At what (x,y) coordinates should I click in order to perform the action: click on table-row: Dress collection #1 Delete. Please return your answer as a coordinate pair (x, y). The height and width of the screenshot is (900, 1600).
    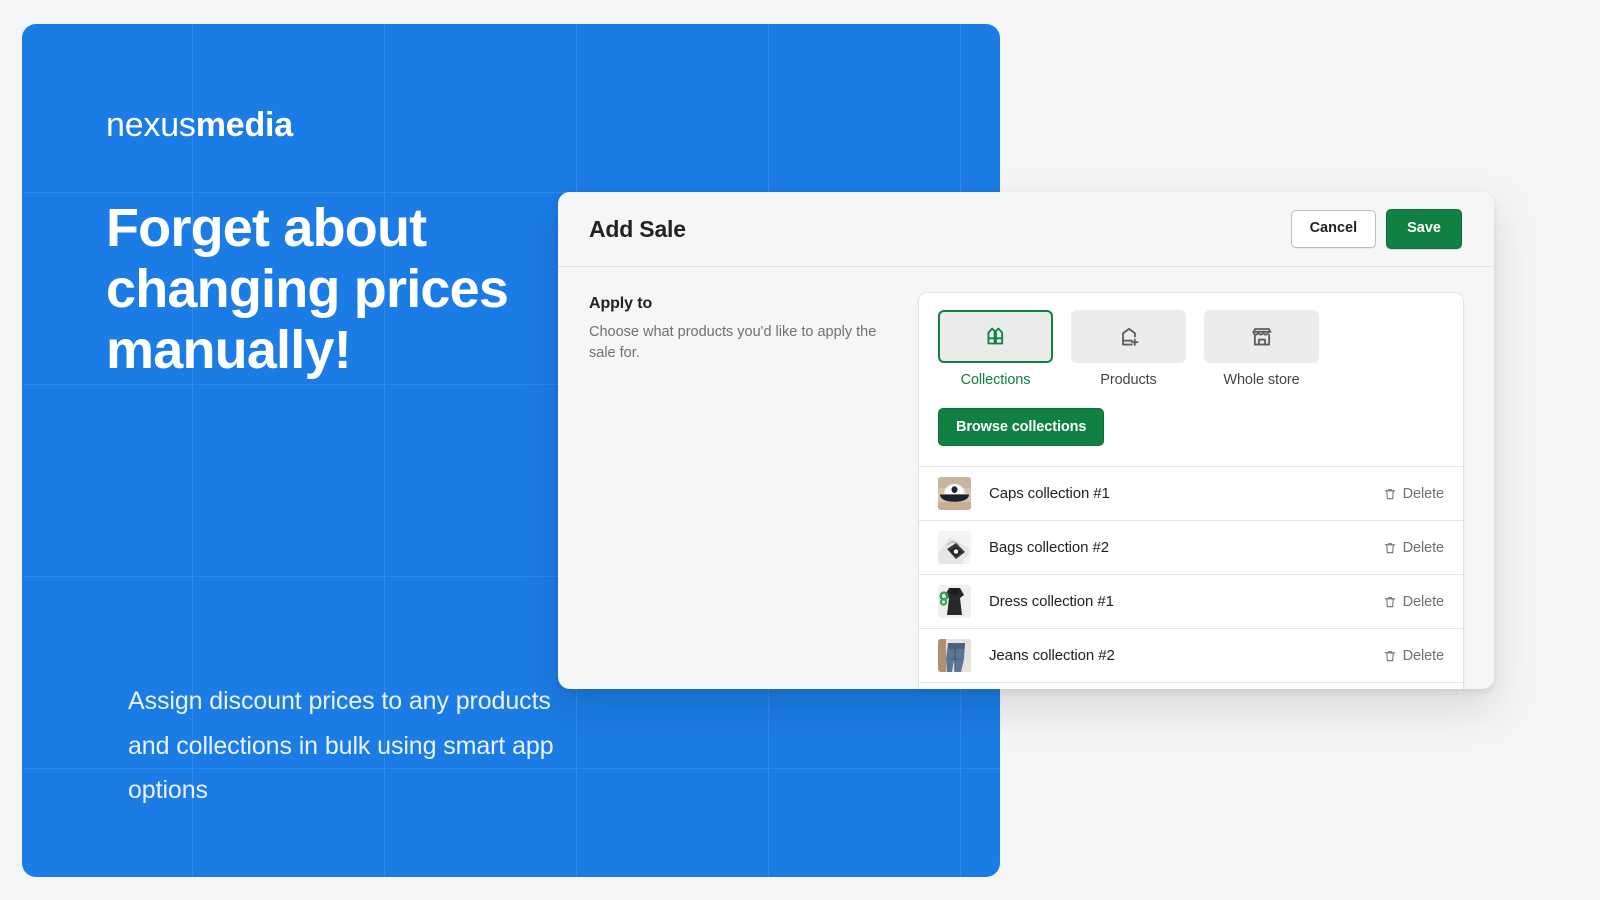
    Looking at the image, I should click on (1191, 602).